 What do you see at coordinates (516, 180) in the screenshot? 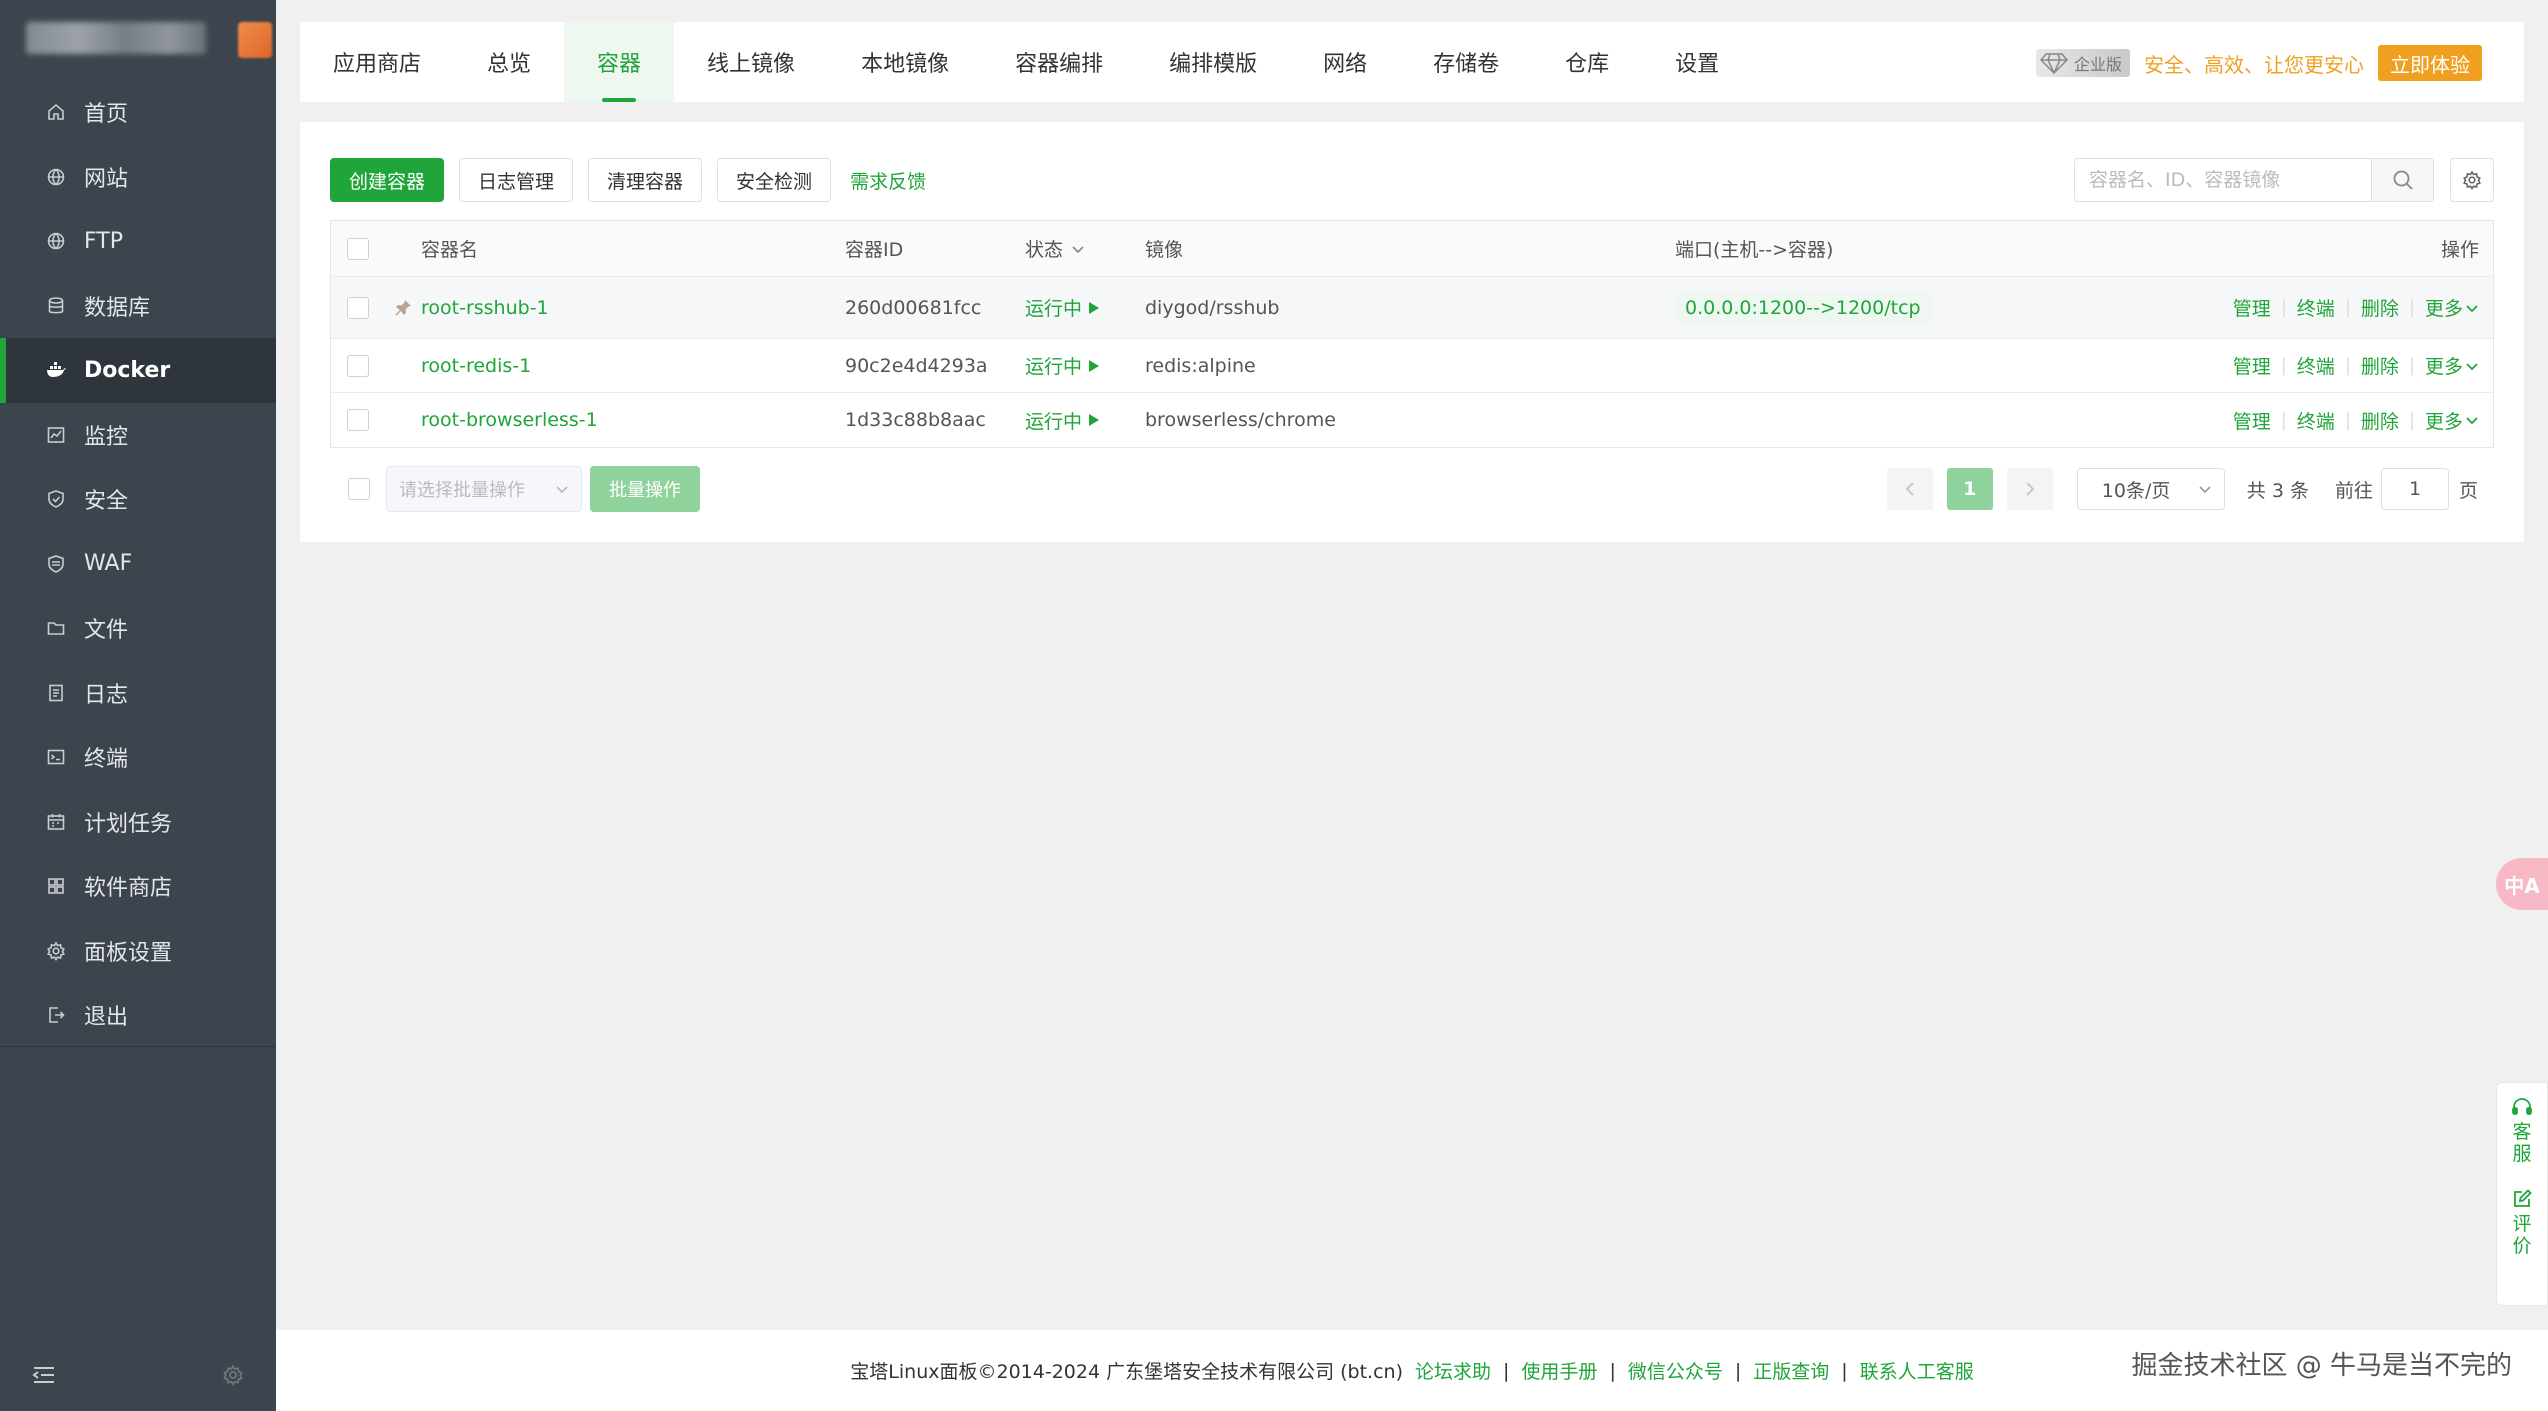
I see `log-management-button: 日志管理` at bounding box center [516, 180].